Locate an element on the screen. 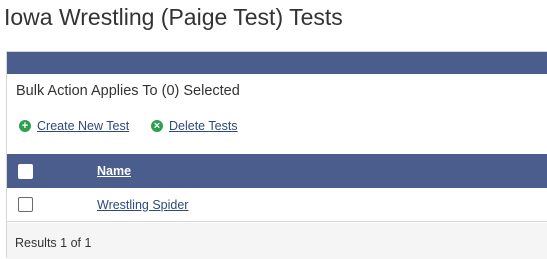 Image resolution: width=547 pixels, height=259 pixels. table-footer: Results 1 of 1 is located at coordinates (277, 241).